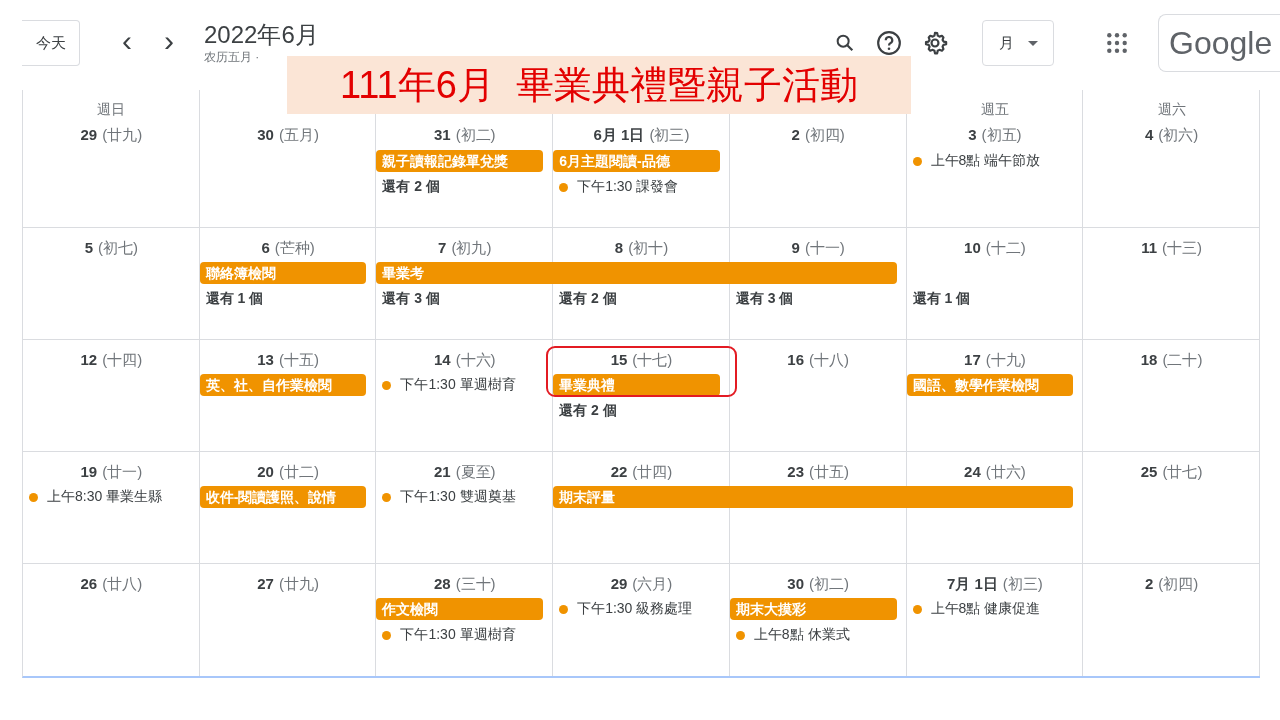  Describe the element at coordinates (641, 471) in the screenshot. I see `date-label: 22 (廿四)` at that location.